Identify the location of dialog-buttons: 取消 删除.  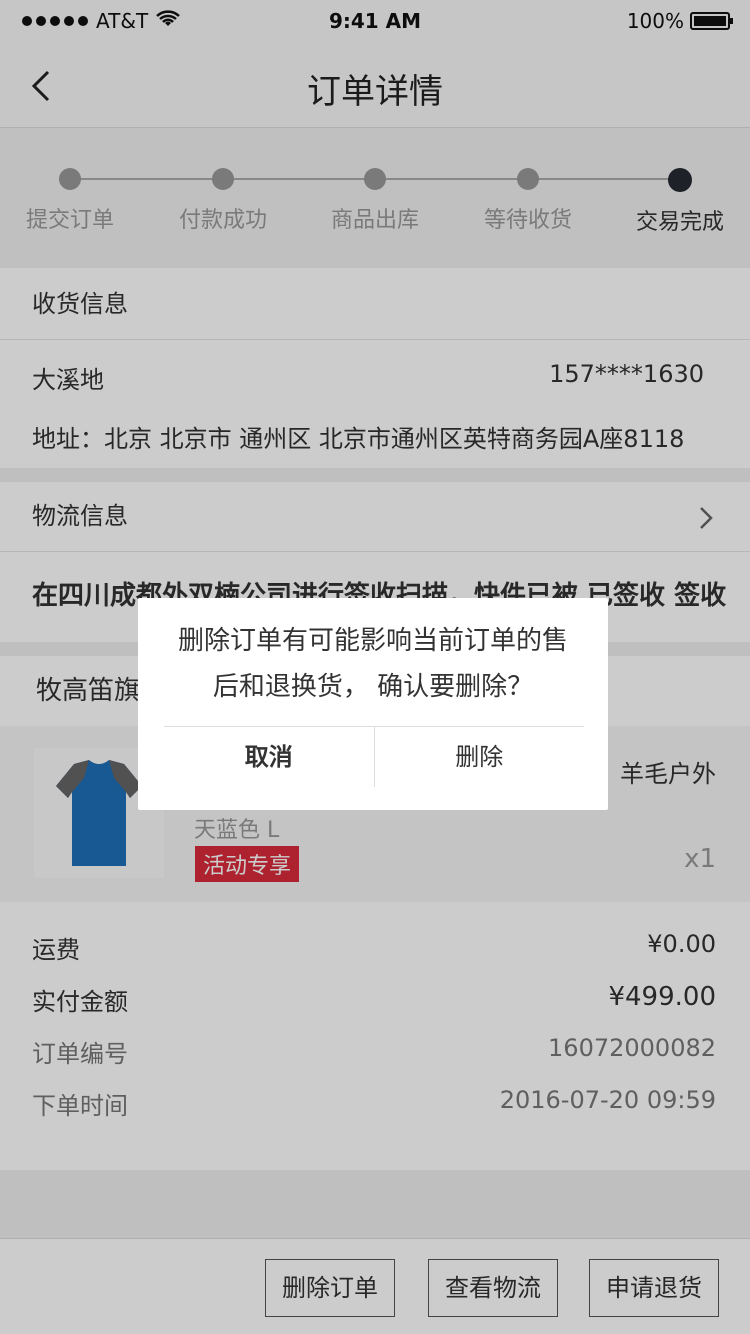
(374, 757).